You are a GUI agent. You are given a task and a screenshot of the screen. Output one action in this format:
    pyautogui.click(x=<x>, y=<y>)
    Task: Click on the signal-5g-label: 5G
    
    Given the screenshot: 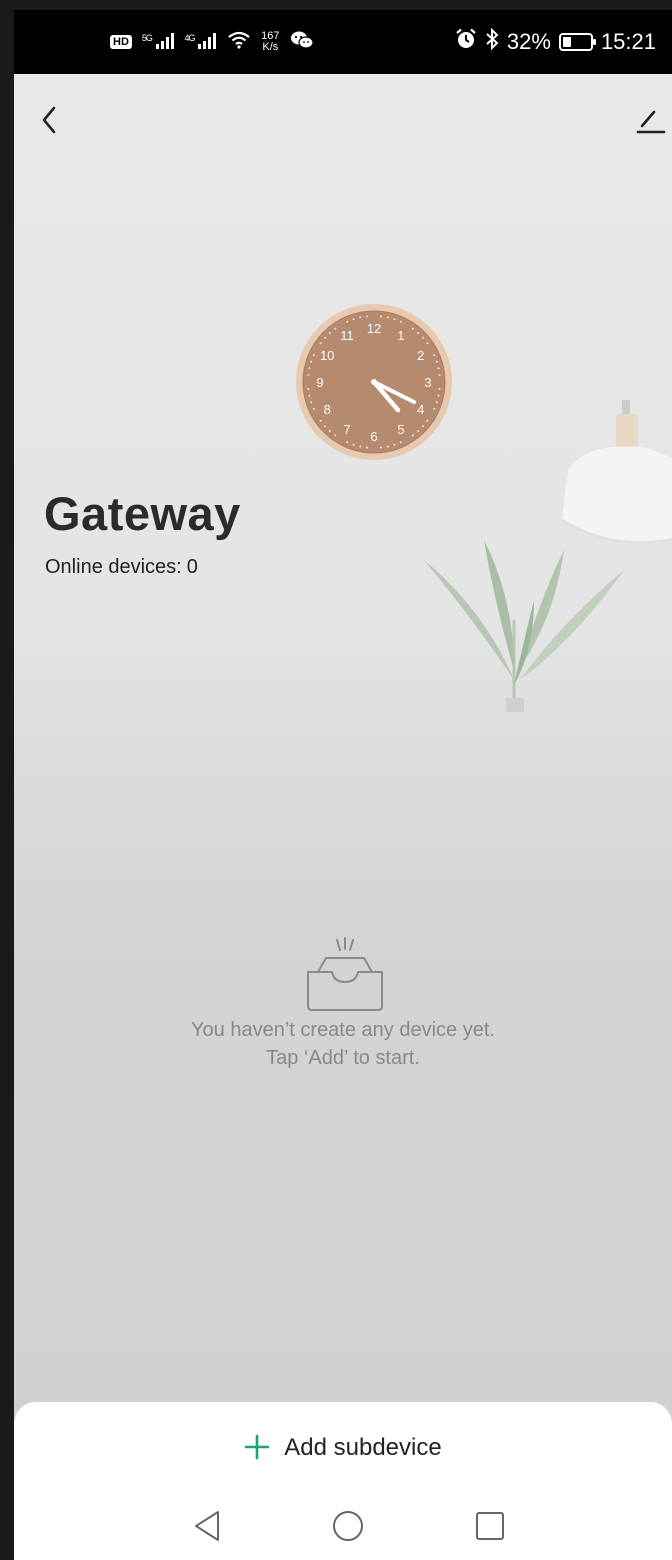 What is the action you would take?
    pyautogui.click(x=147, y=37)
    